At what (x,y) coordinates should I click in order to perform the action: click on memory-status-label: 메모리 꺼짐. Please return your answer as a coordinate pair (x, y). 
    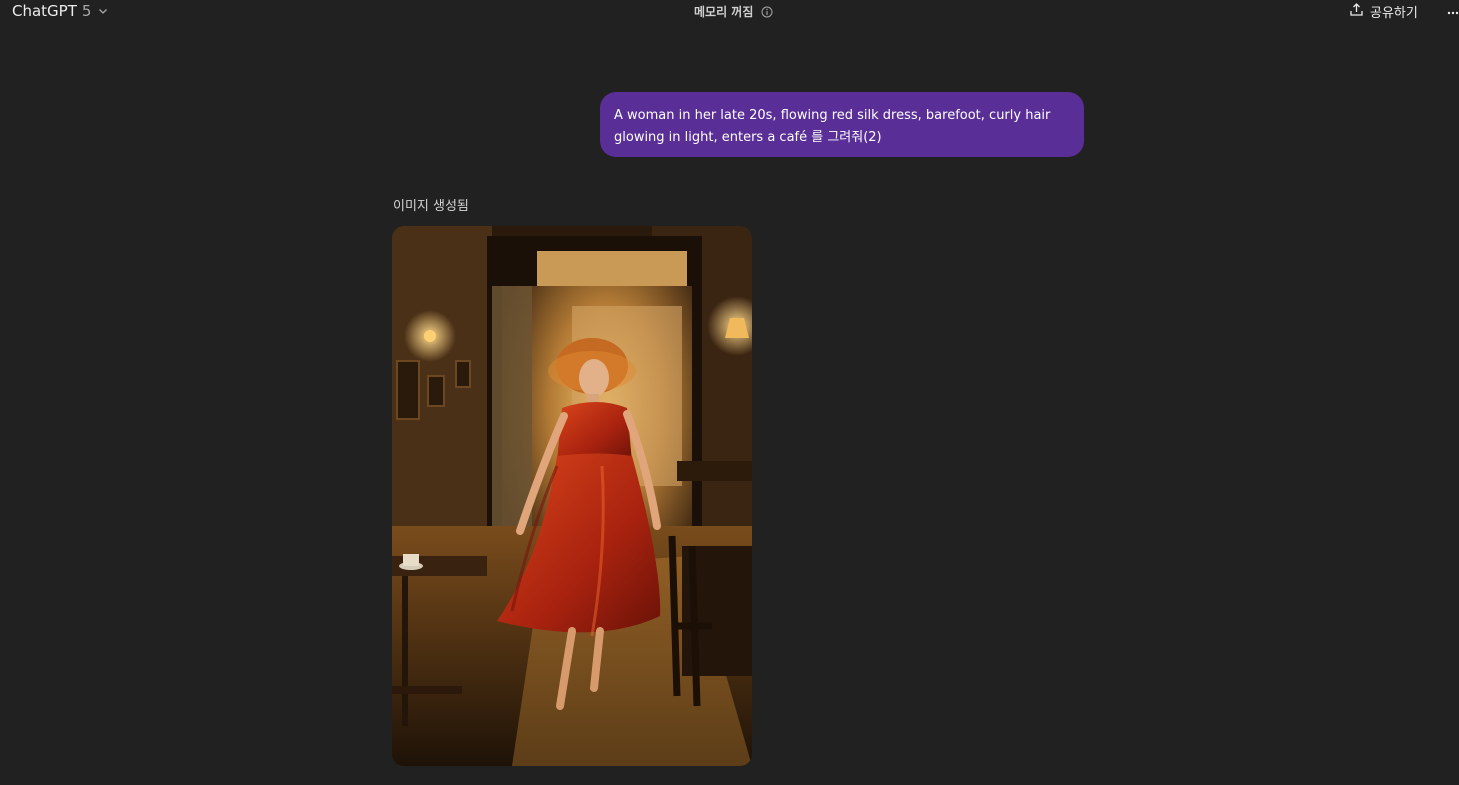
    Looking at the image, I should click on (724, 12).